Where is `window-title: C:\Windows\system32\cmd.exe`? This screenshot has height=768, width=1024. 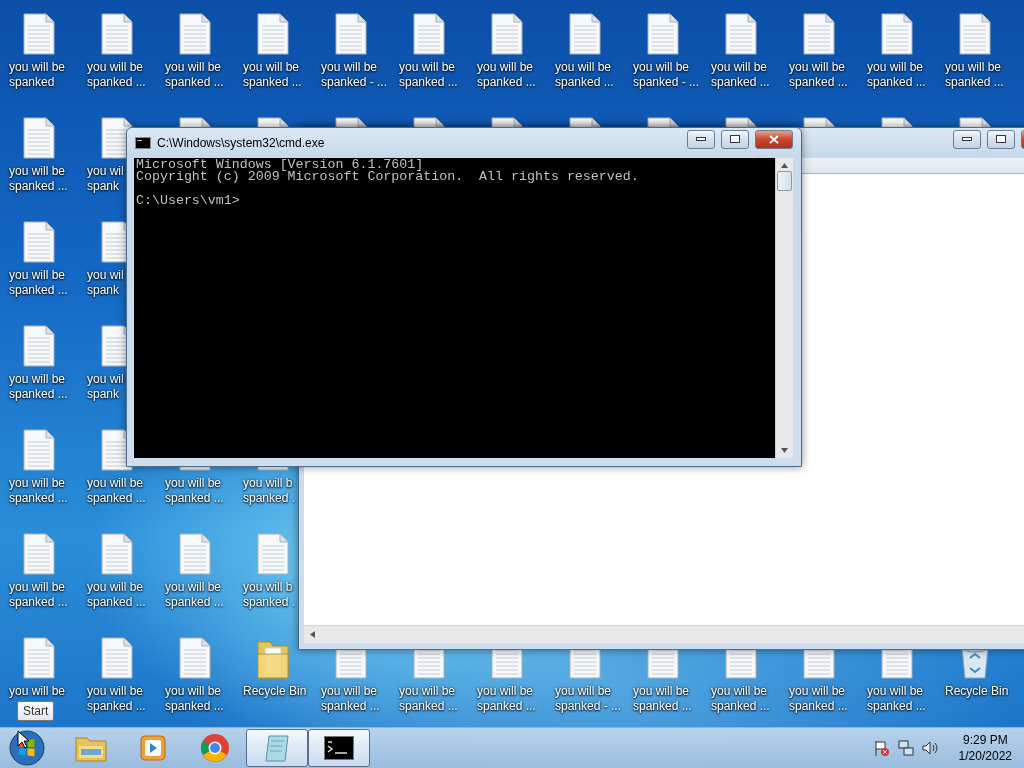 window-title: C:\Windows\system32\cmd.exe is located at coordinates (241, 143).